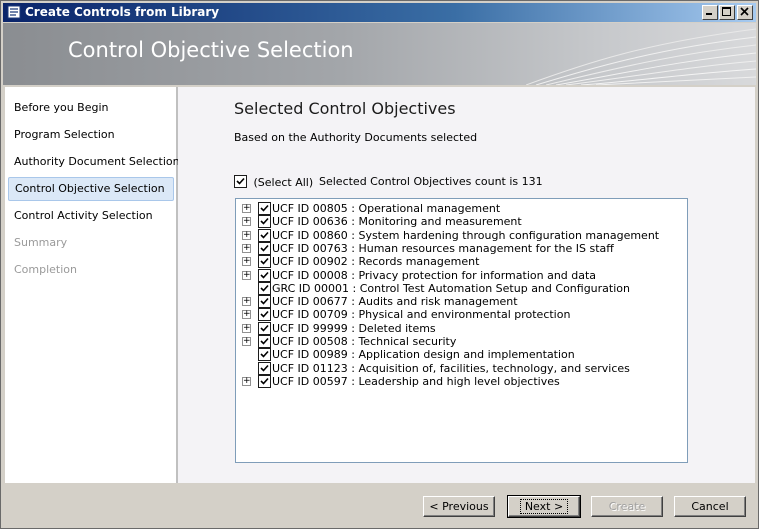  What do you see at coordinates (431, 181) in the screenshot?
I see `selected-count-label: Selected Control Objectives count is 131` at bounding box center [431, 181].